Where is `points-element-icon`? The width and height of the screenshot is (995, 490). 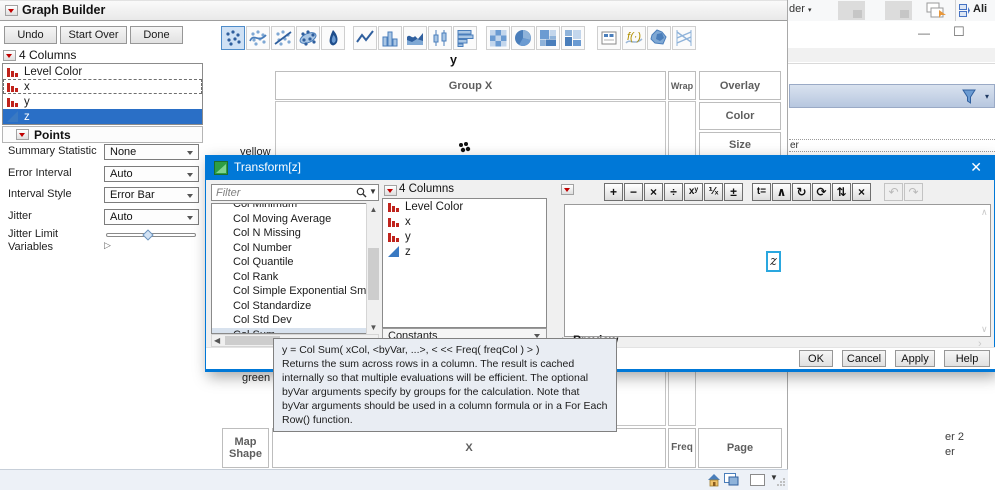
points-element-icon is located at coordinates (233, 38).